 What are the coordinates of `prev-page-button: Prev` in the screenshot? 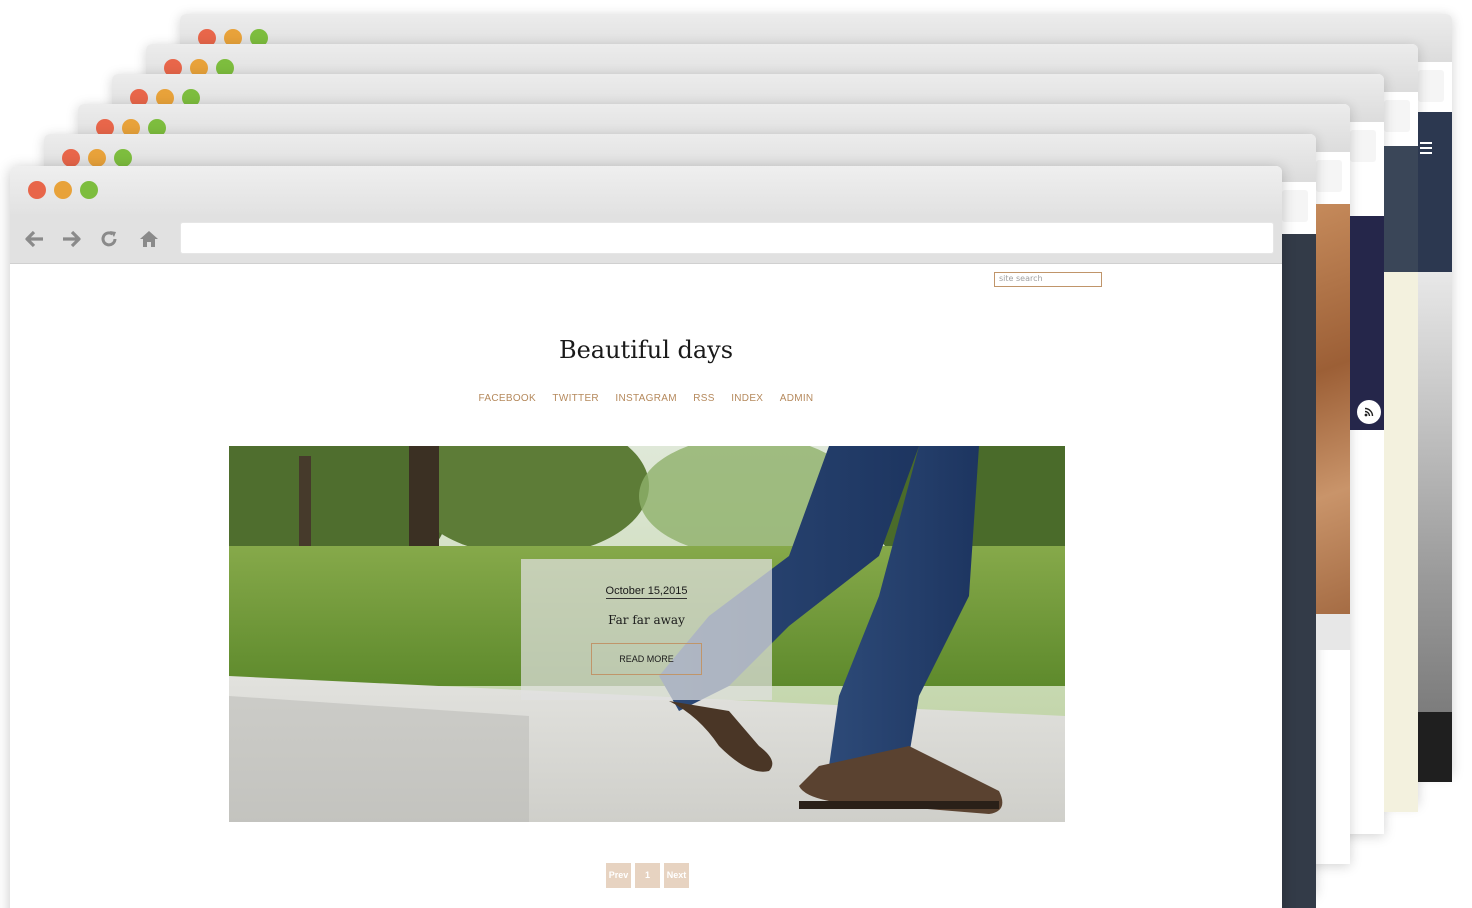 It's located at (618, 875).